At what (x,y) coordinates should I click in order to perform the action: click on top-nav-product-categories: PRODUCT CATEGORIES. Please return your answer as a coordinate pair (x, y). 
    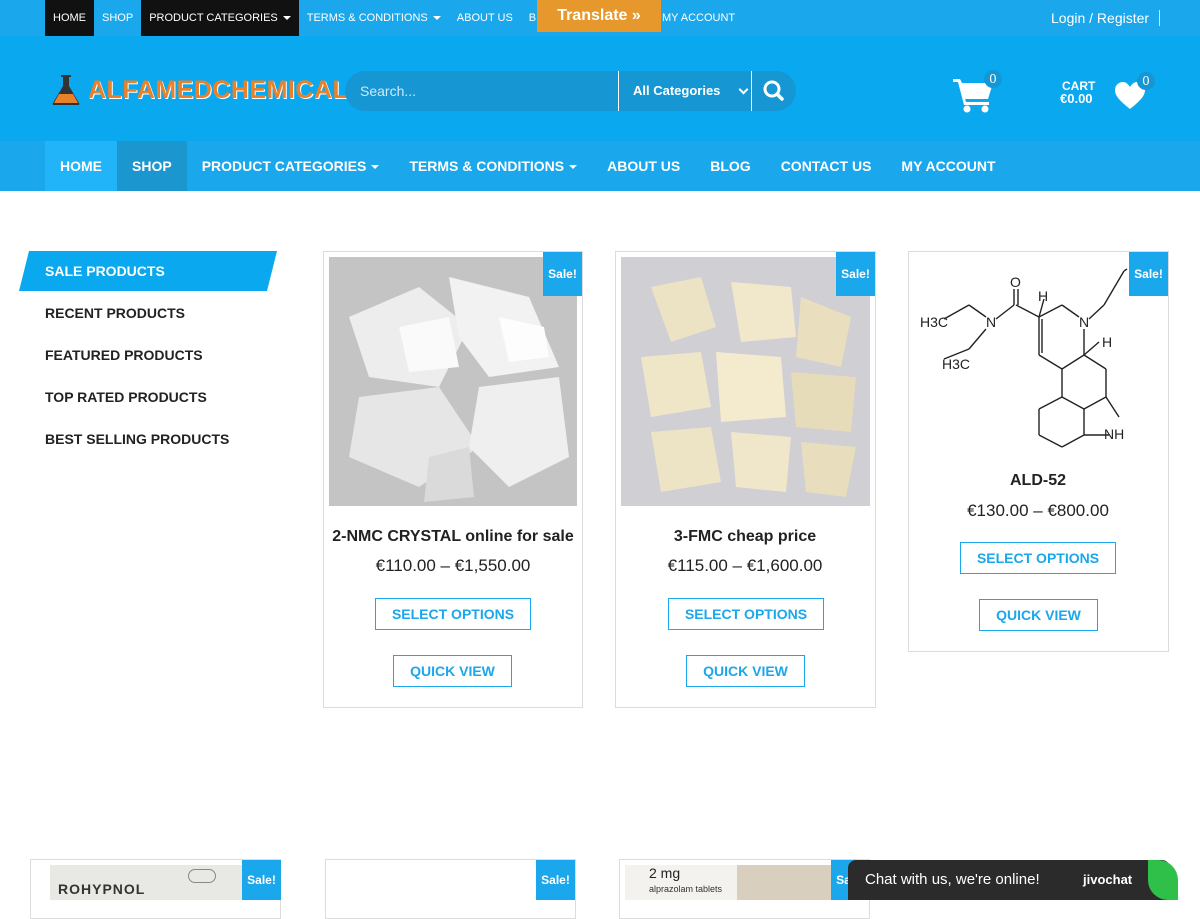
    Looking at the image, I should click on (220, 18).